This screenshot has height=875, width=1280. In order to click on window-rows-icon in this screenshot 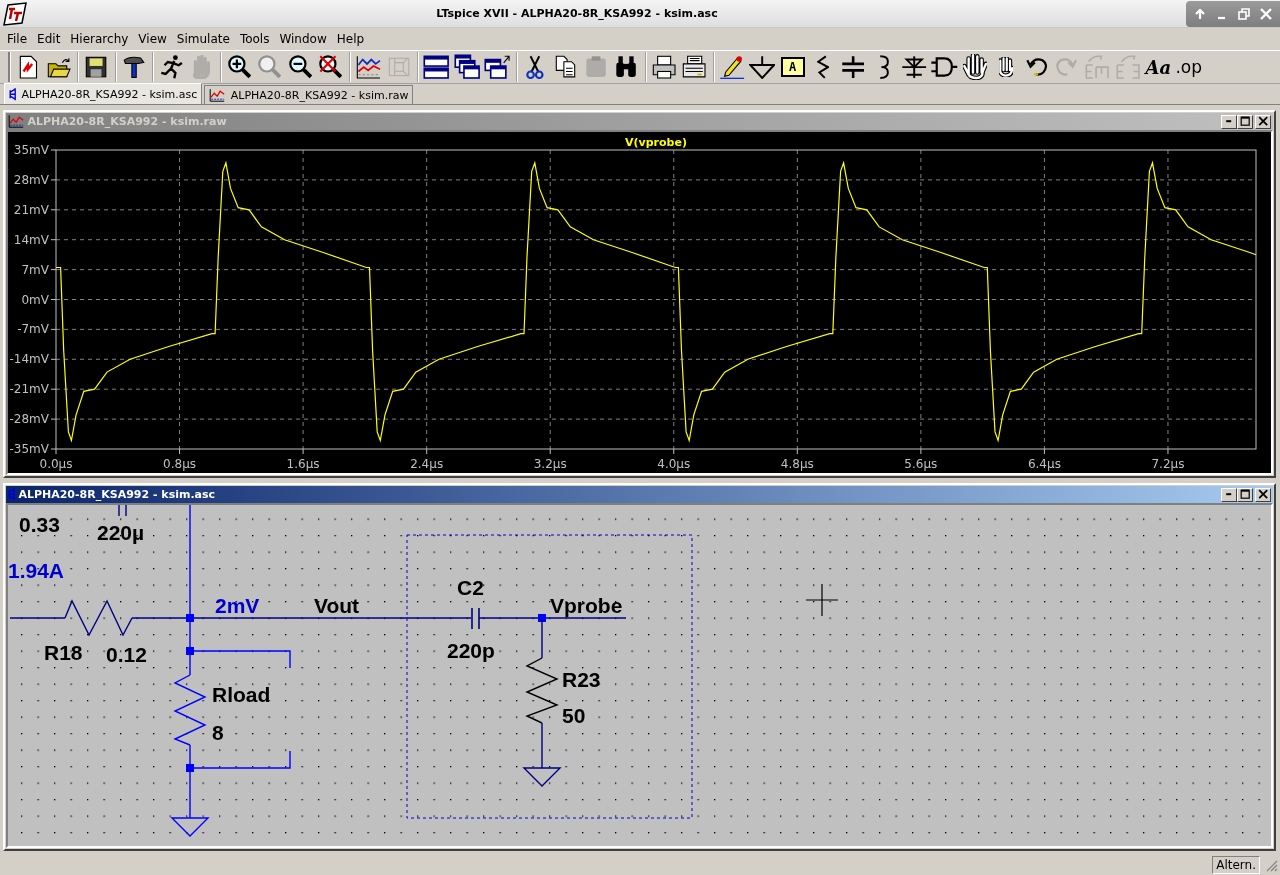, I will do `click(436, 67)`.